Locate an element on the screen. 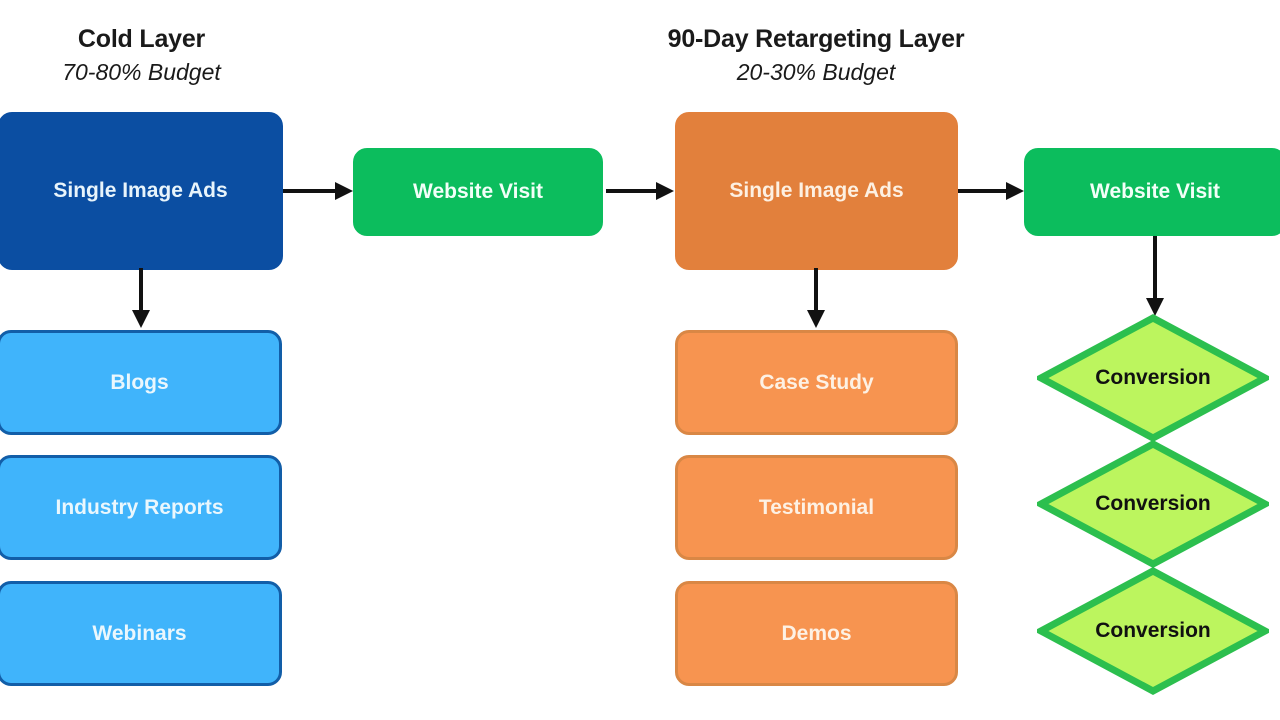 This screenshot has height=720, width=1280. arrow-cold-visit-to-retarget-ads is located at coordinates (641, 191).